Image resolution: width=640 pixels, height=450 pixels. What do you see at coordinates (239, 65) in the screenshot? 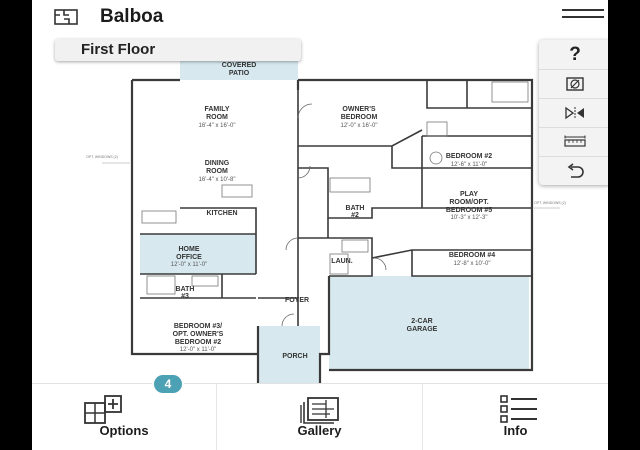
I see `room-label: COVERED` at bounding box center [239, 65].